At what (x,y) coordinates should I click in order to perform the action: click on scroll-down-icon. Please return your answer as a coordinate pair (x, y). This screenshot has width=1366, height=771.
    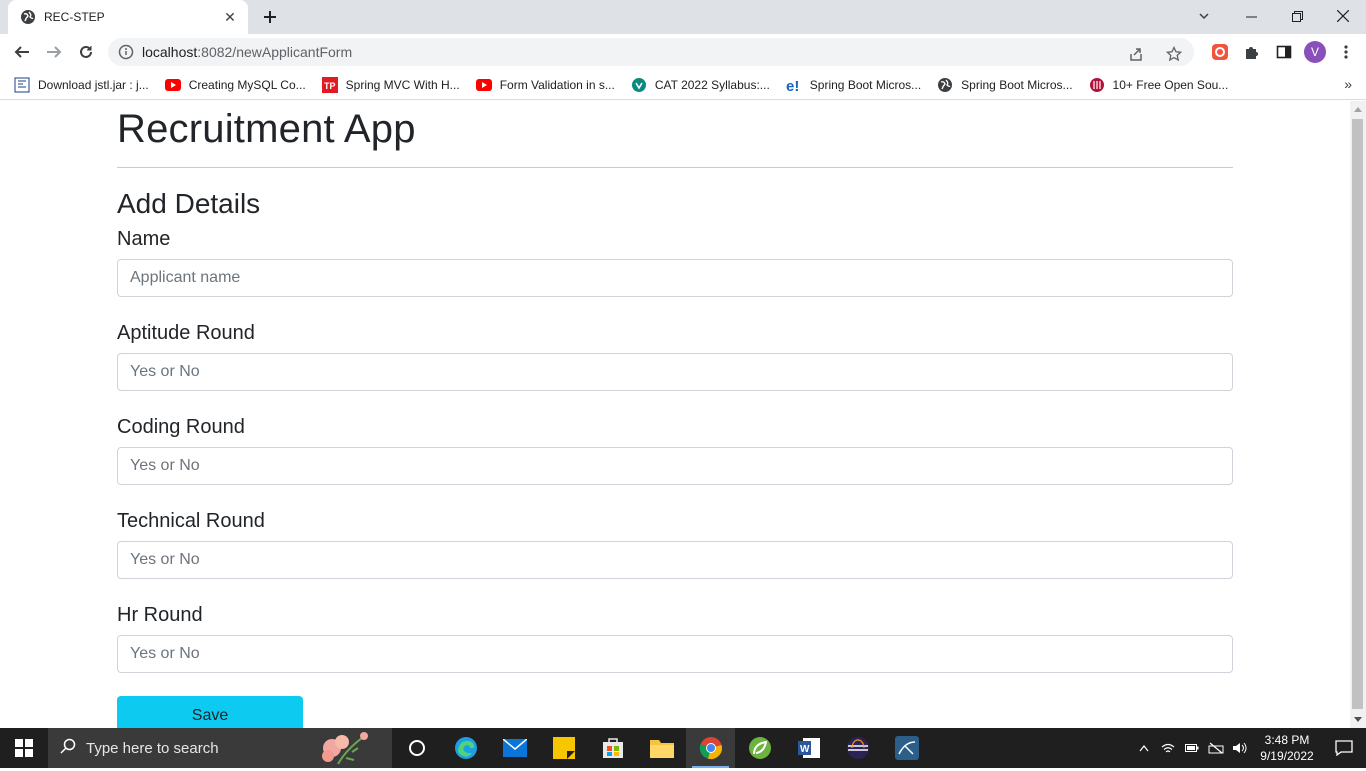
    Looking at the image, I should click on (1358, 719).